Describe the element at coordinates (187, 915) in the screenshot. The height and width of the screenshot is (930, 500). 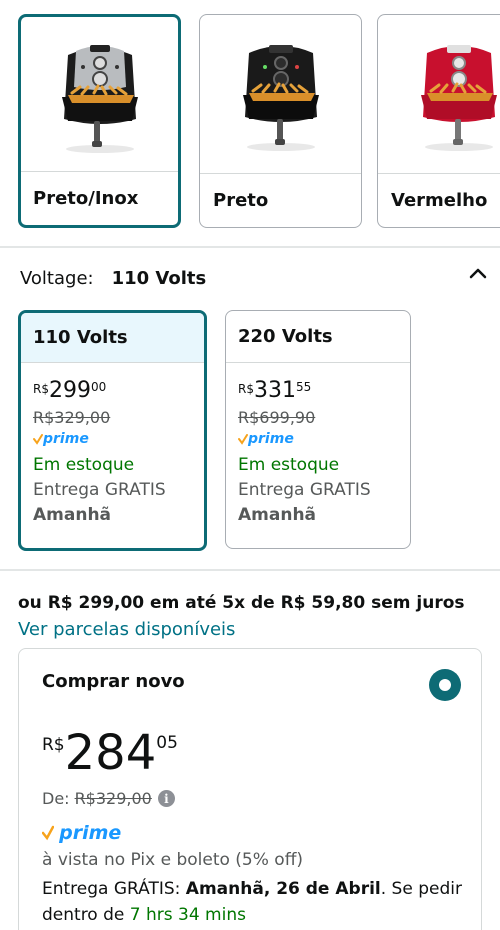
I see `delivery-countdown: 7 hrs 34 mins` at that location.